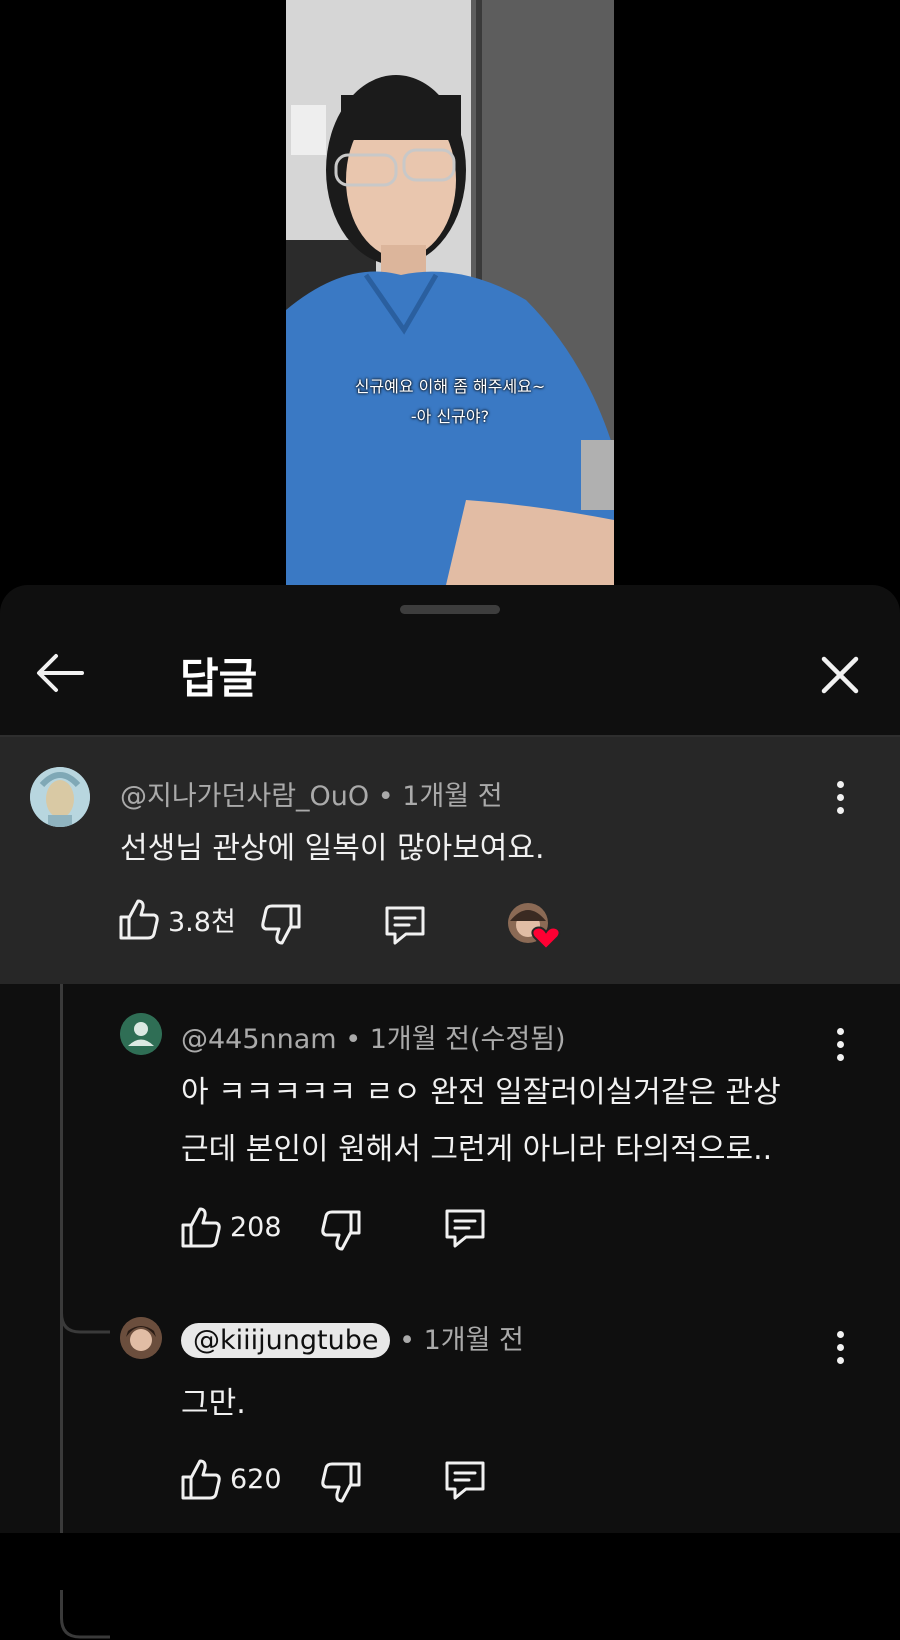  What do you see at coordinates (473, 1340) in the screenshot?
I see `reply-time: 1개월 전` at bounding box center [473, 1340].